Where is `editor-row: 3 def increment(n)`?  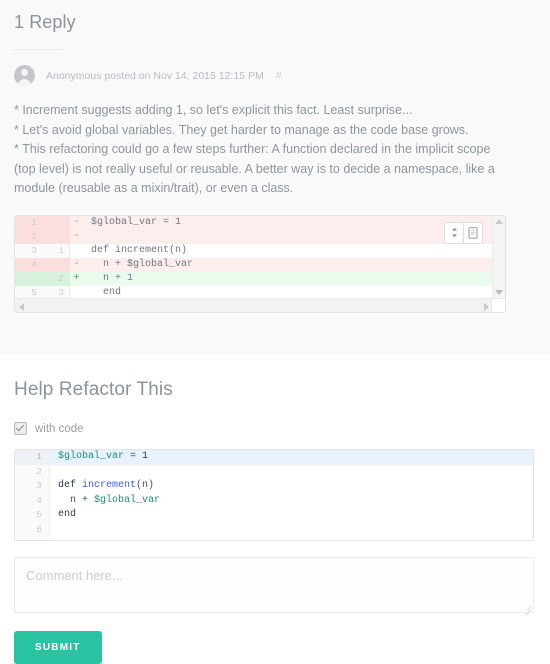
editor-row: 3 def increment(n) is located at coordinates (274, 486).